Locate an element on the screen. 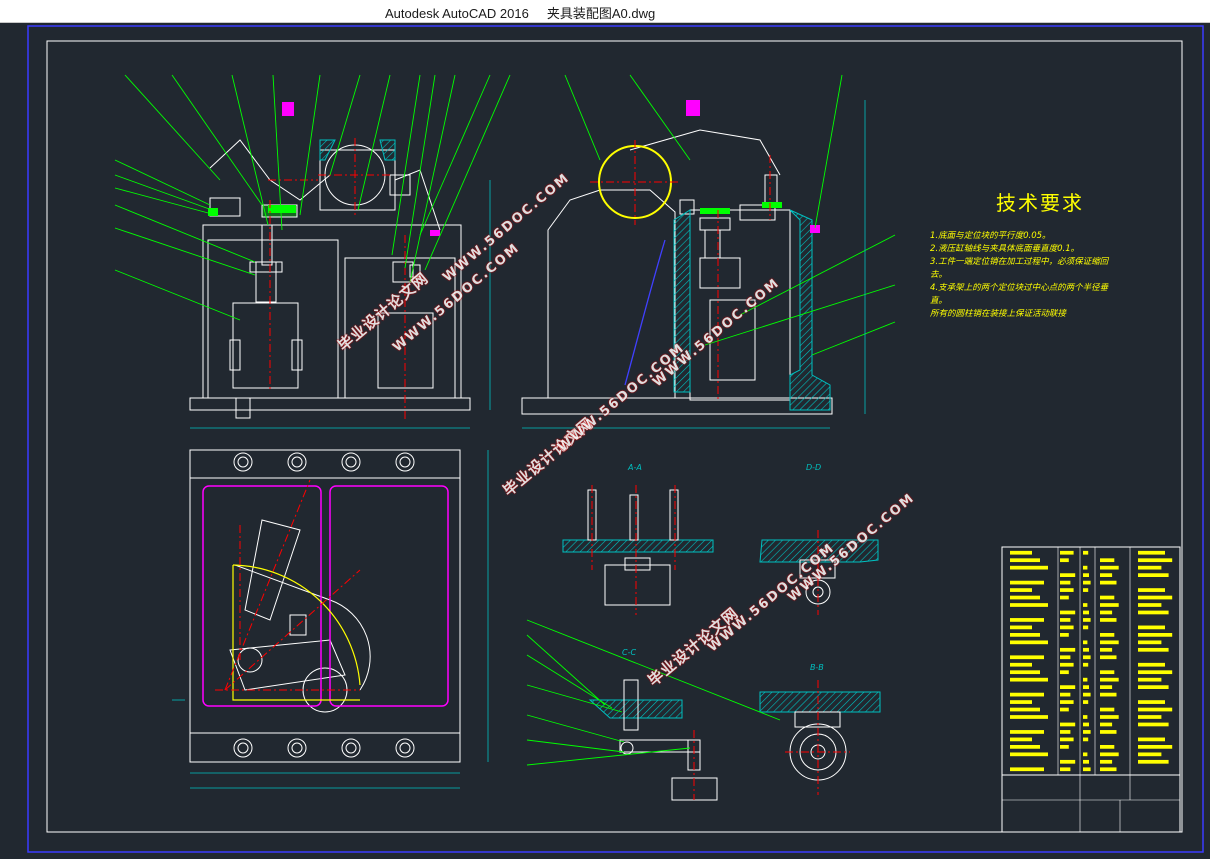  requirement-line-3: 3.工件一端定位销在加工过程中，必须保证缩回 is located at coordinates (1019, 262).